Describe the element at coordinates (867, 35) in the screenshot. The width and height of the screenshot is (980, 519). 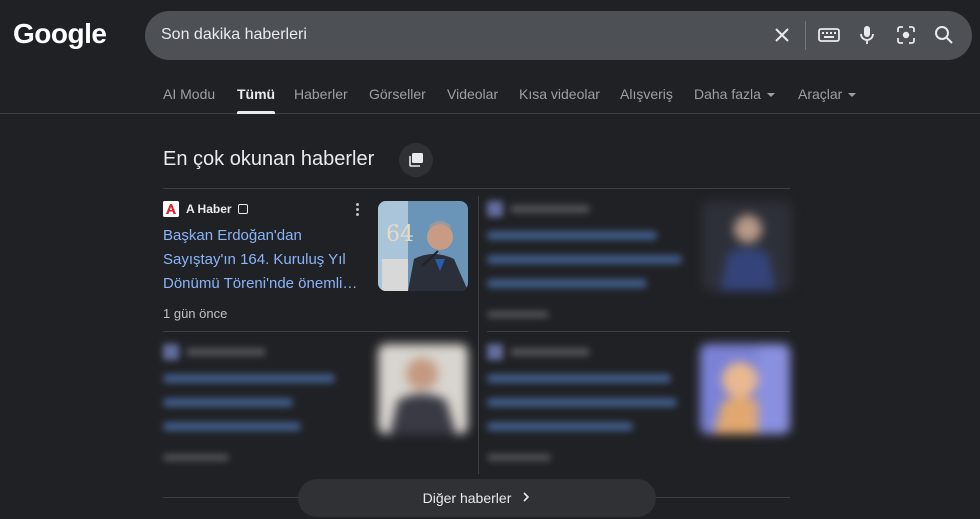
I see `microphone-icon` at that location.